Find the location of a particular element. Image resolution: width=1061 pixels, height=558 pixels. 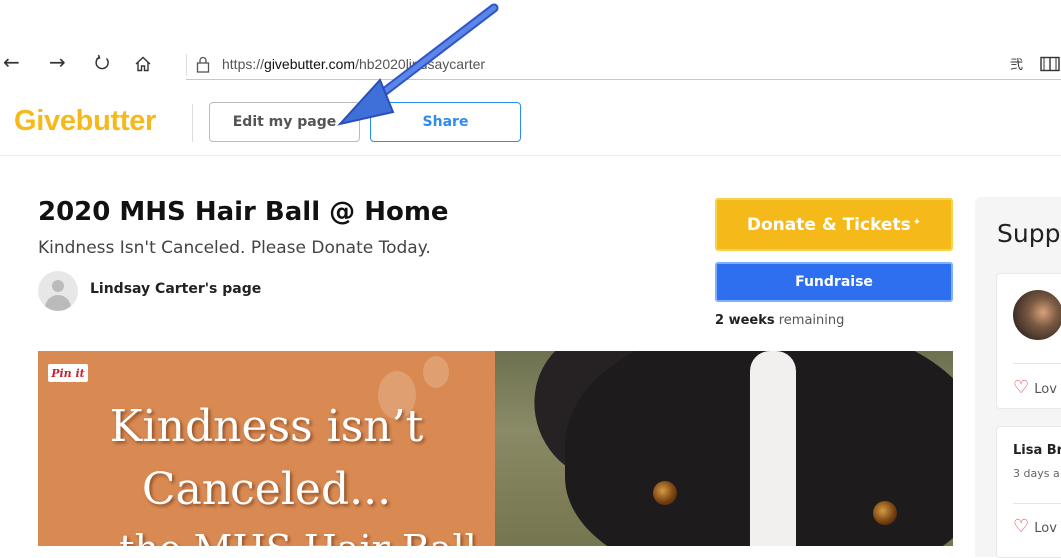

banner-headline-line3: the MHS Hair Ball is located at coordinates (298, 536).